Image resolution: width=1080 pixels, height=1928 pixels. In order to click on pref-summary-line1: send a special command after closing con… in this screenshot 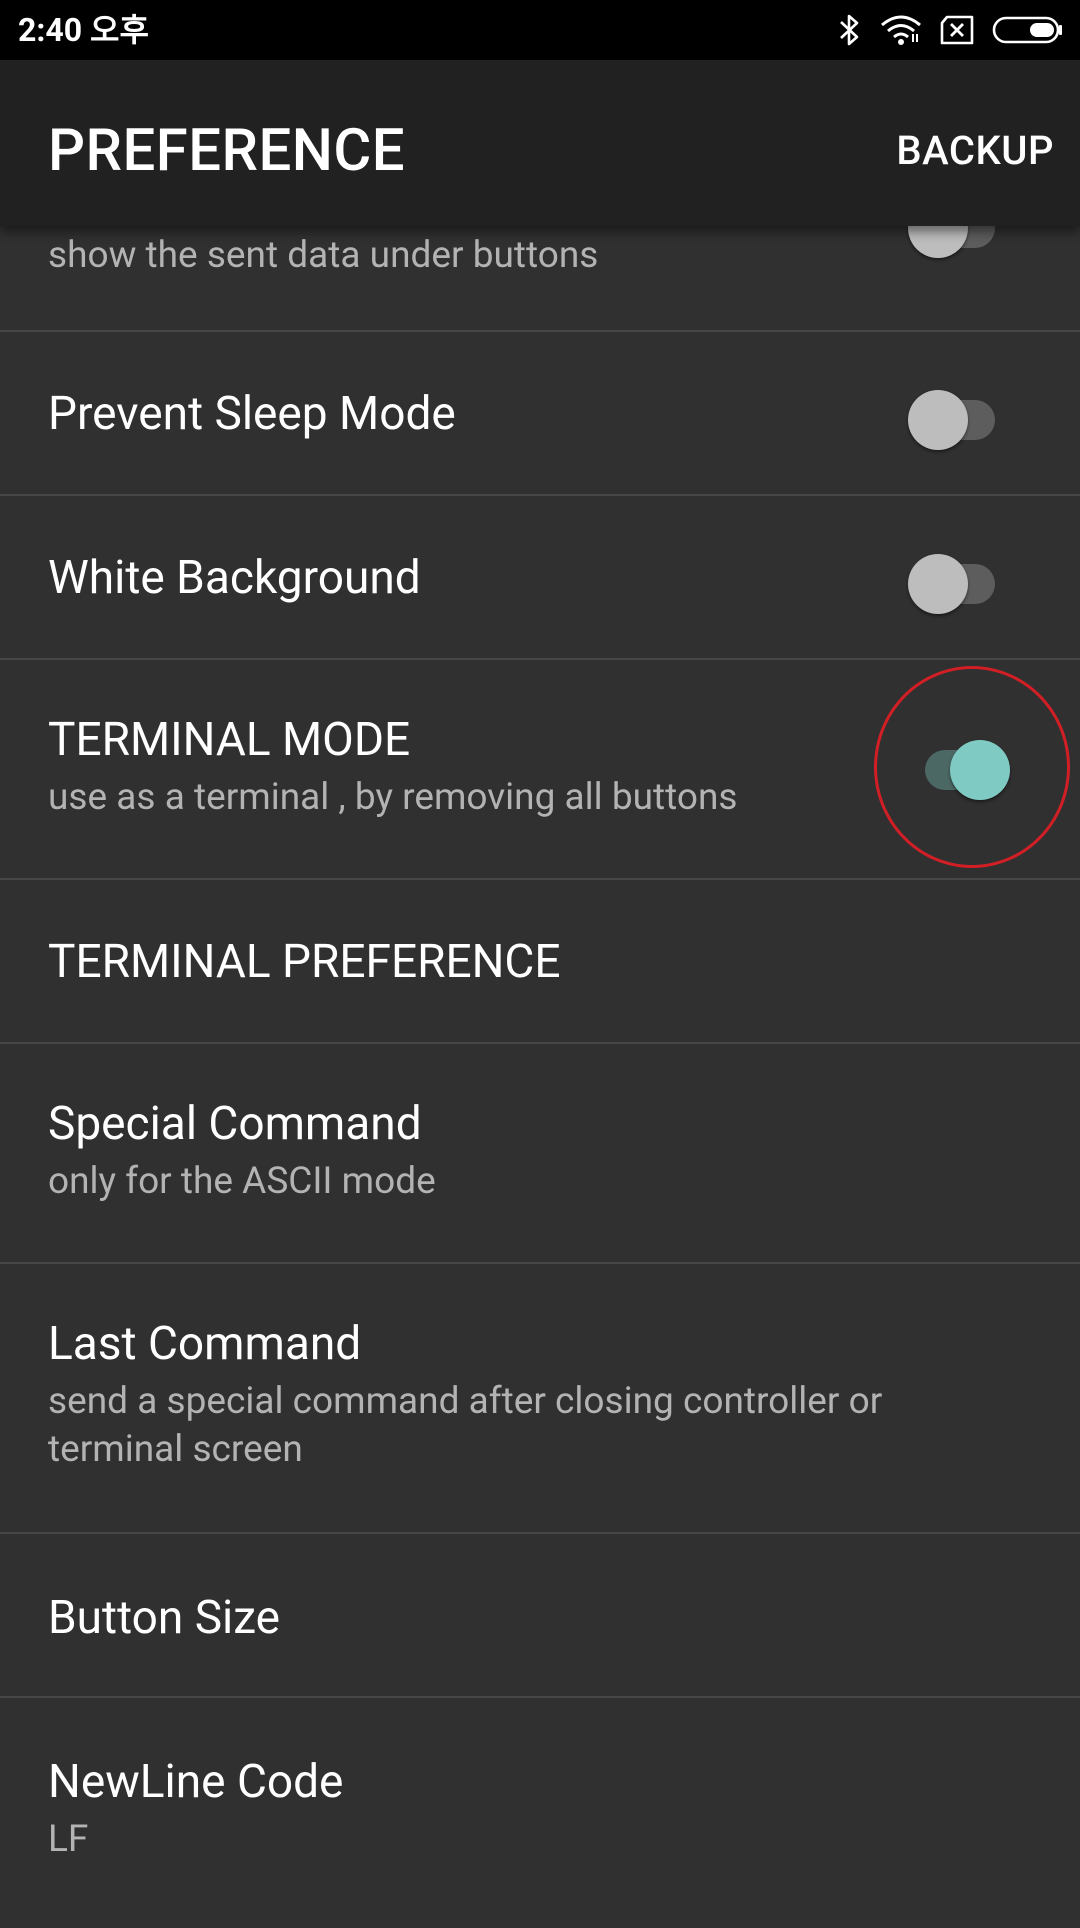, I will do `click(465, 1401)`.